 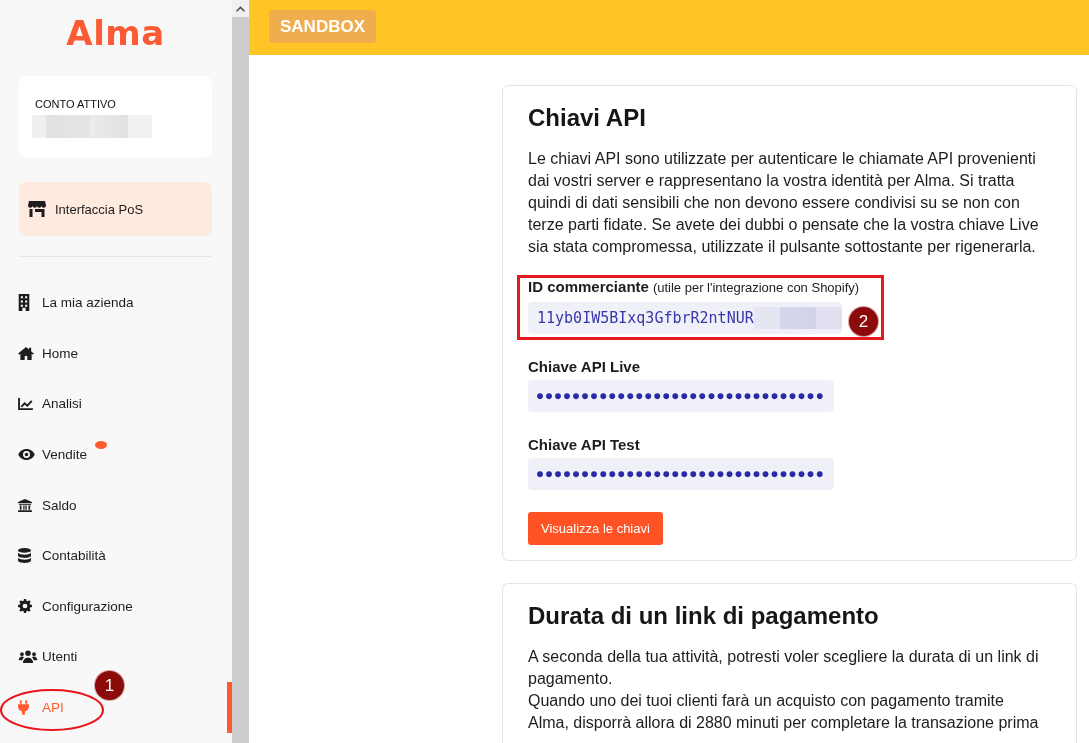 What do you see at coordinates (25, 404) in the screenshot?
I see `line-chart-icon` at bounding box center [25, 404].